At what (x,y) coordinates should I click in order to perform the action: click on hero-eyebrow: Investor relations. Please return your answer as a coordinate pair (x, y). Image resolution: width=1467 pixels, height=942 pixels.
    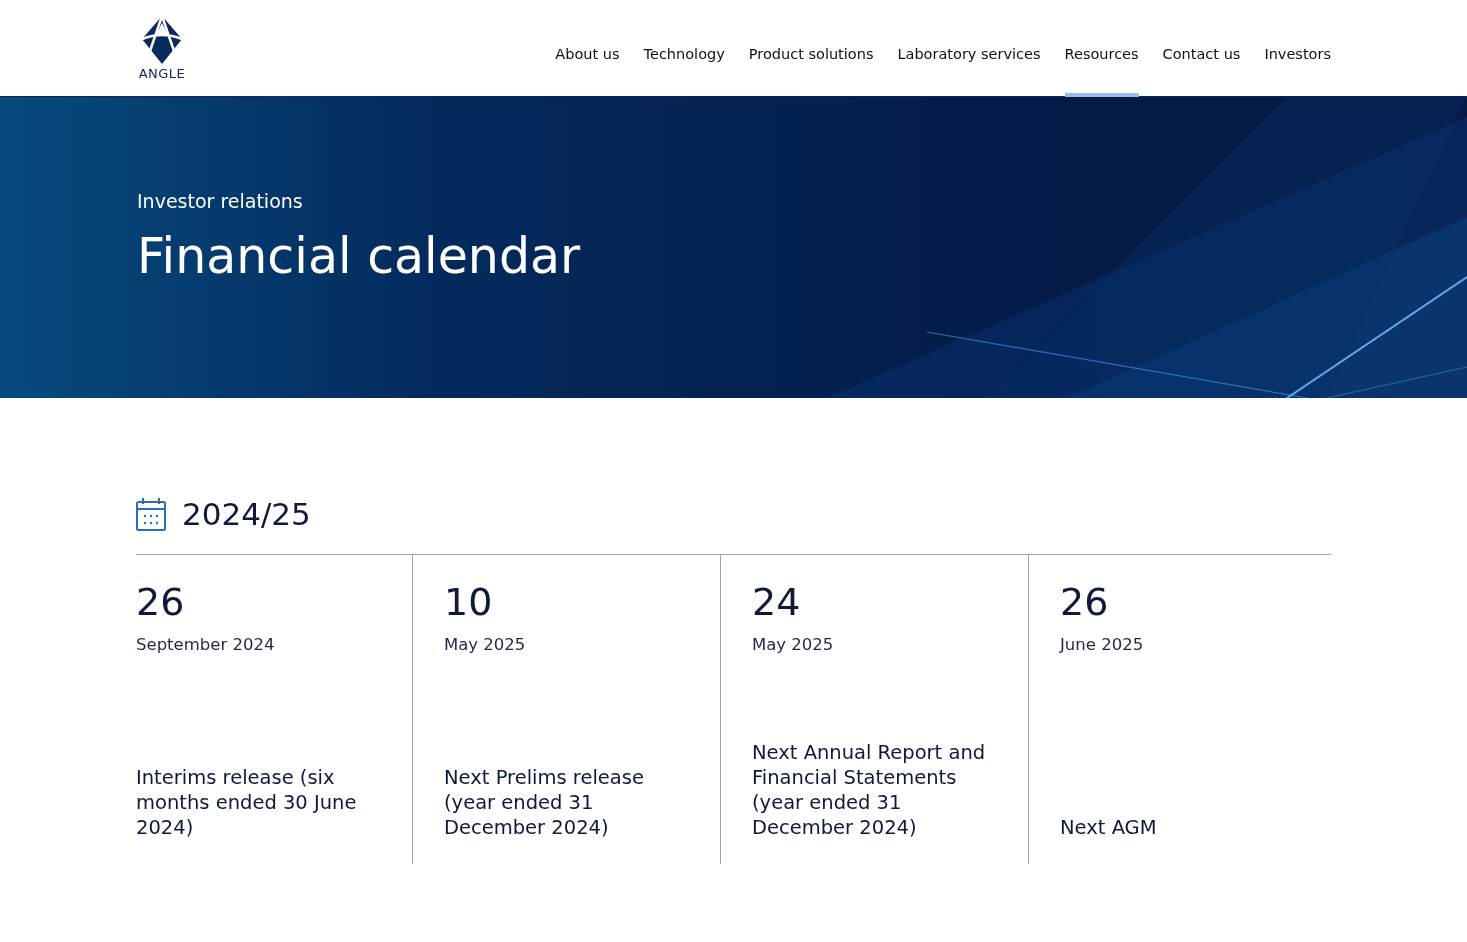
    Looking at the image, I should click on (220, 201).